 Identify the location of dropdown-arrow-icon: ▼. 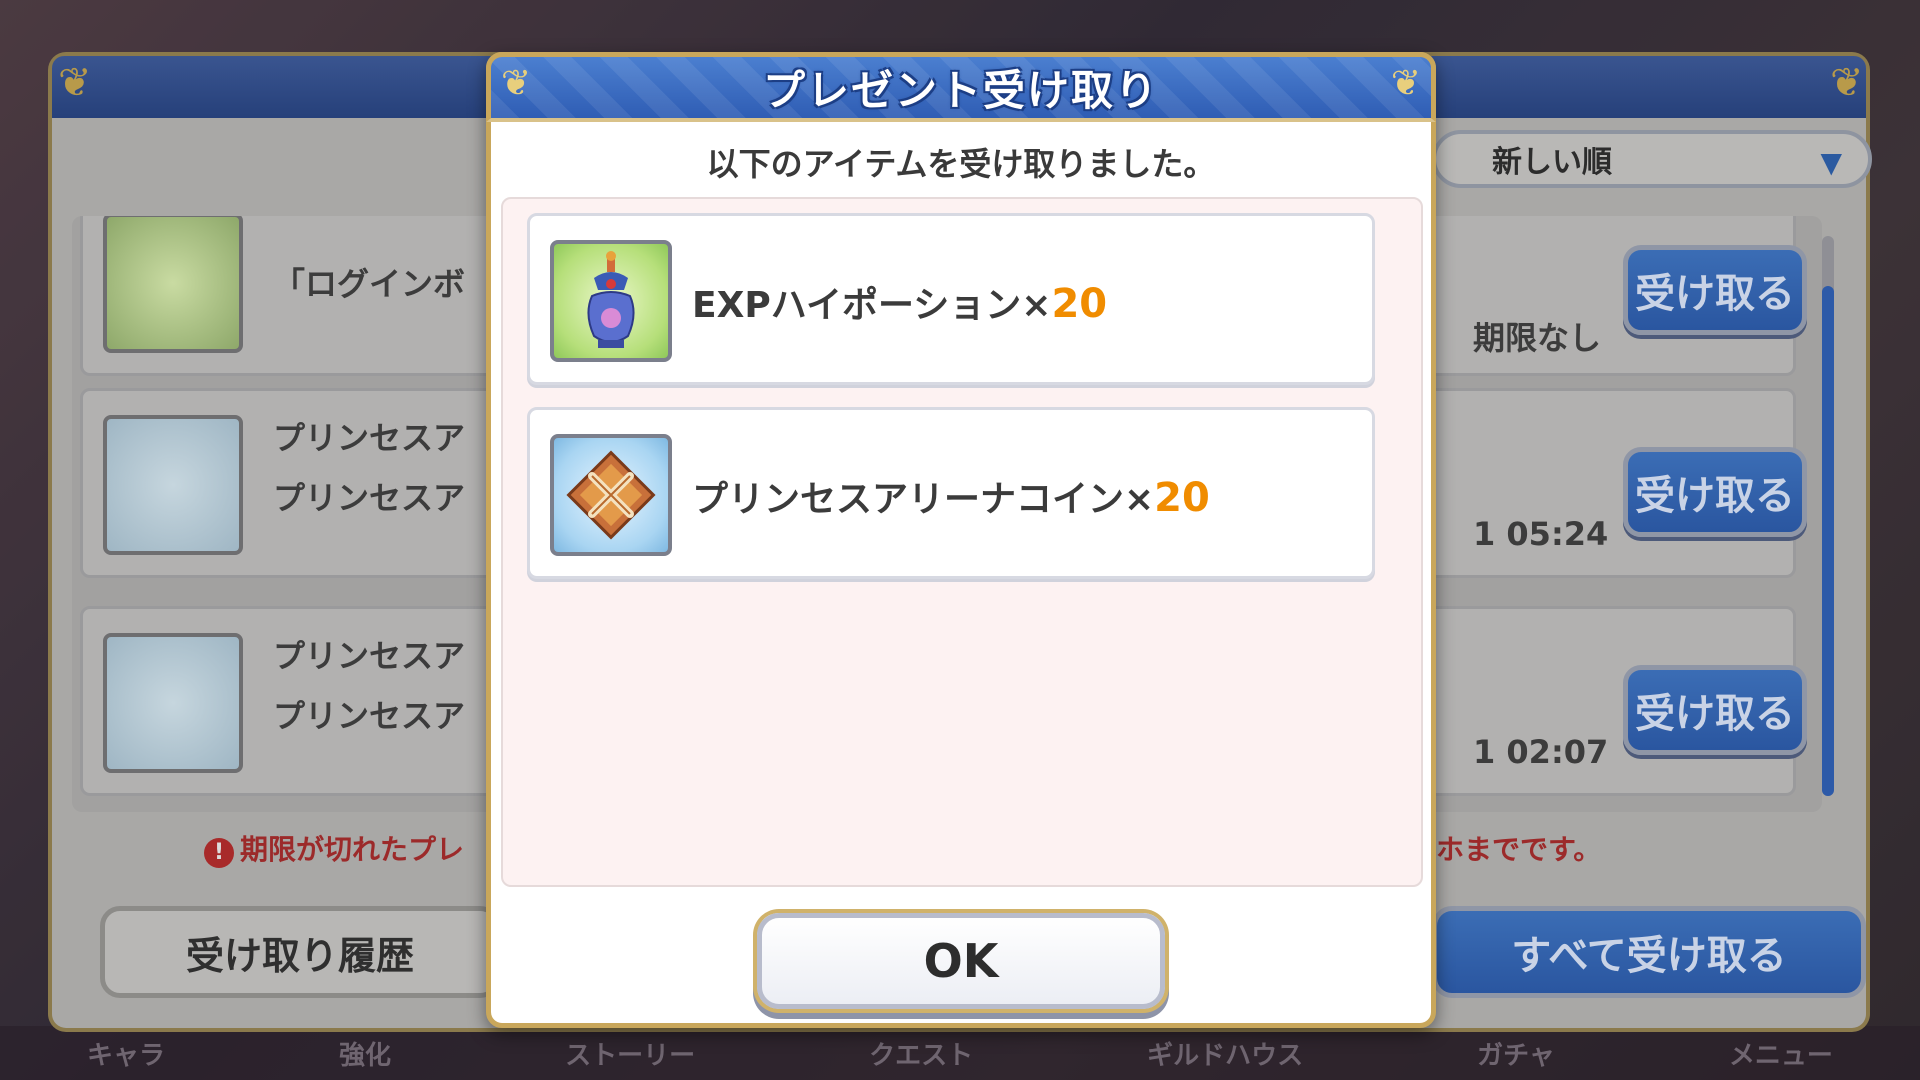
(1831, 162).